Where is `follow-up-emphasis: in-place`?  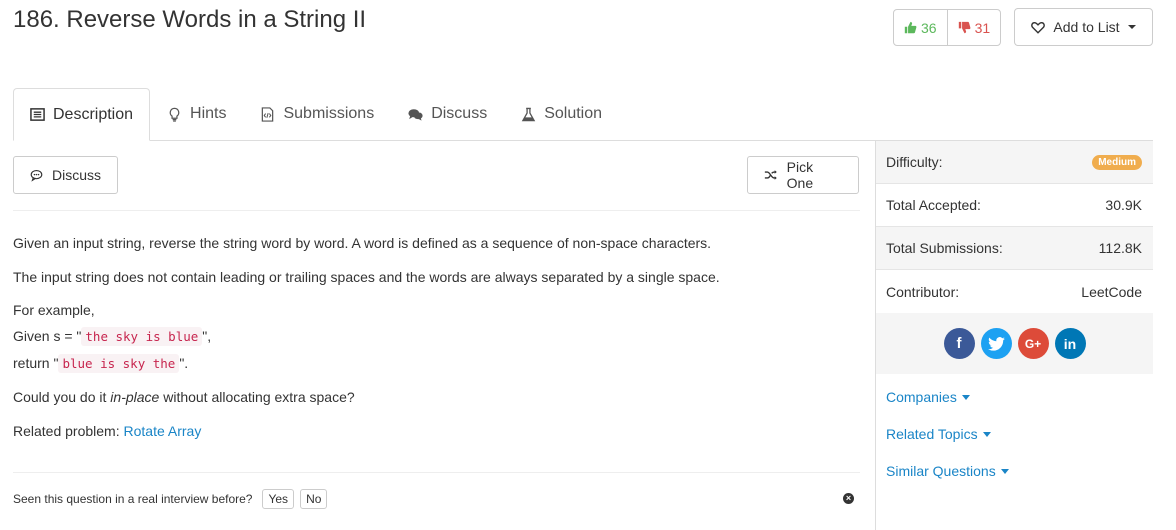
follow-up-emphasis: in-place is located at coordinates (135, 397).